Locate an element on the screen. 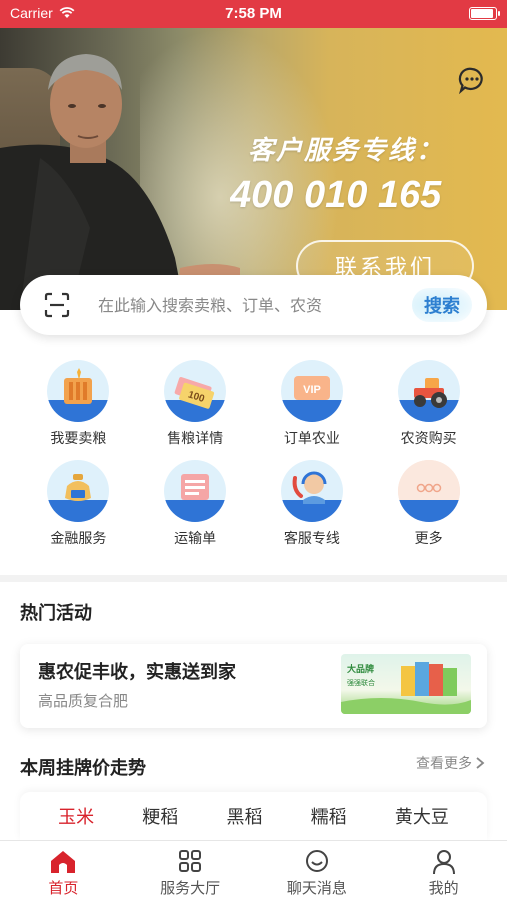 Image resolution: width=507 pixels, height=900 pixels. tab-corn: 玉米 is located at coordinates (76, 816).